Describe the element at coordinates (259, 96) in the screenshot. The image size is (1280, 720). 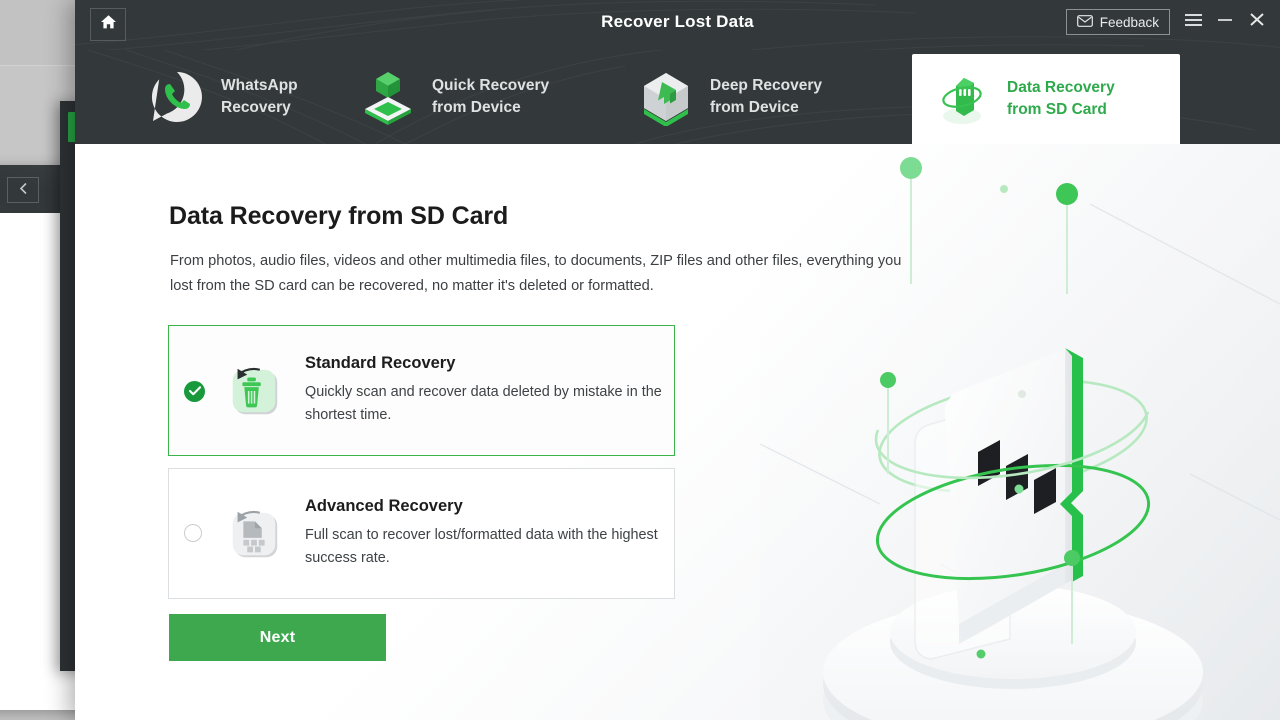
I see `tab-whatsapp-recovery-label: WhatsApp Recovery` at that location.